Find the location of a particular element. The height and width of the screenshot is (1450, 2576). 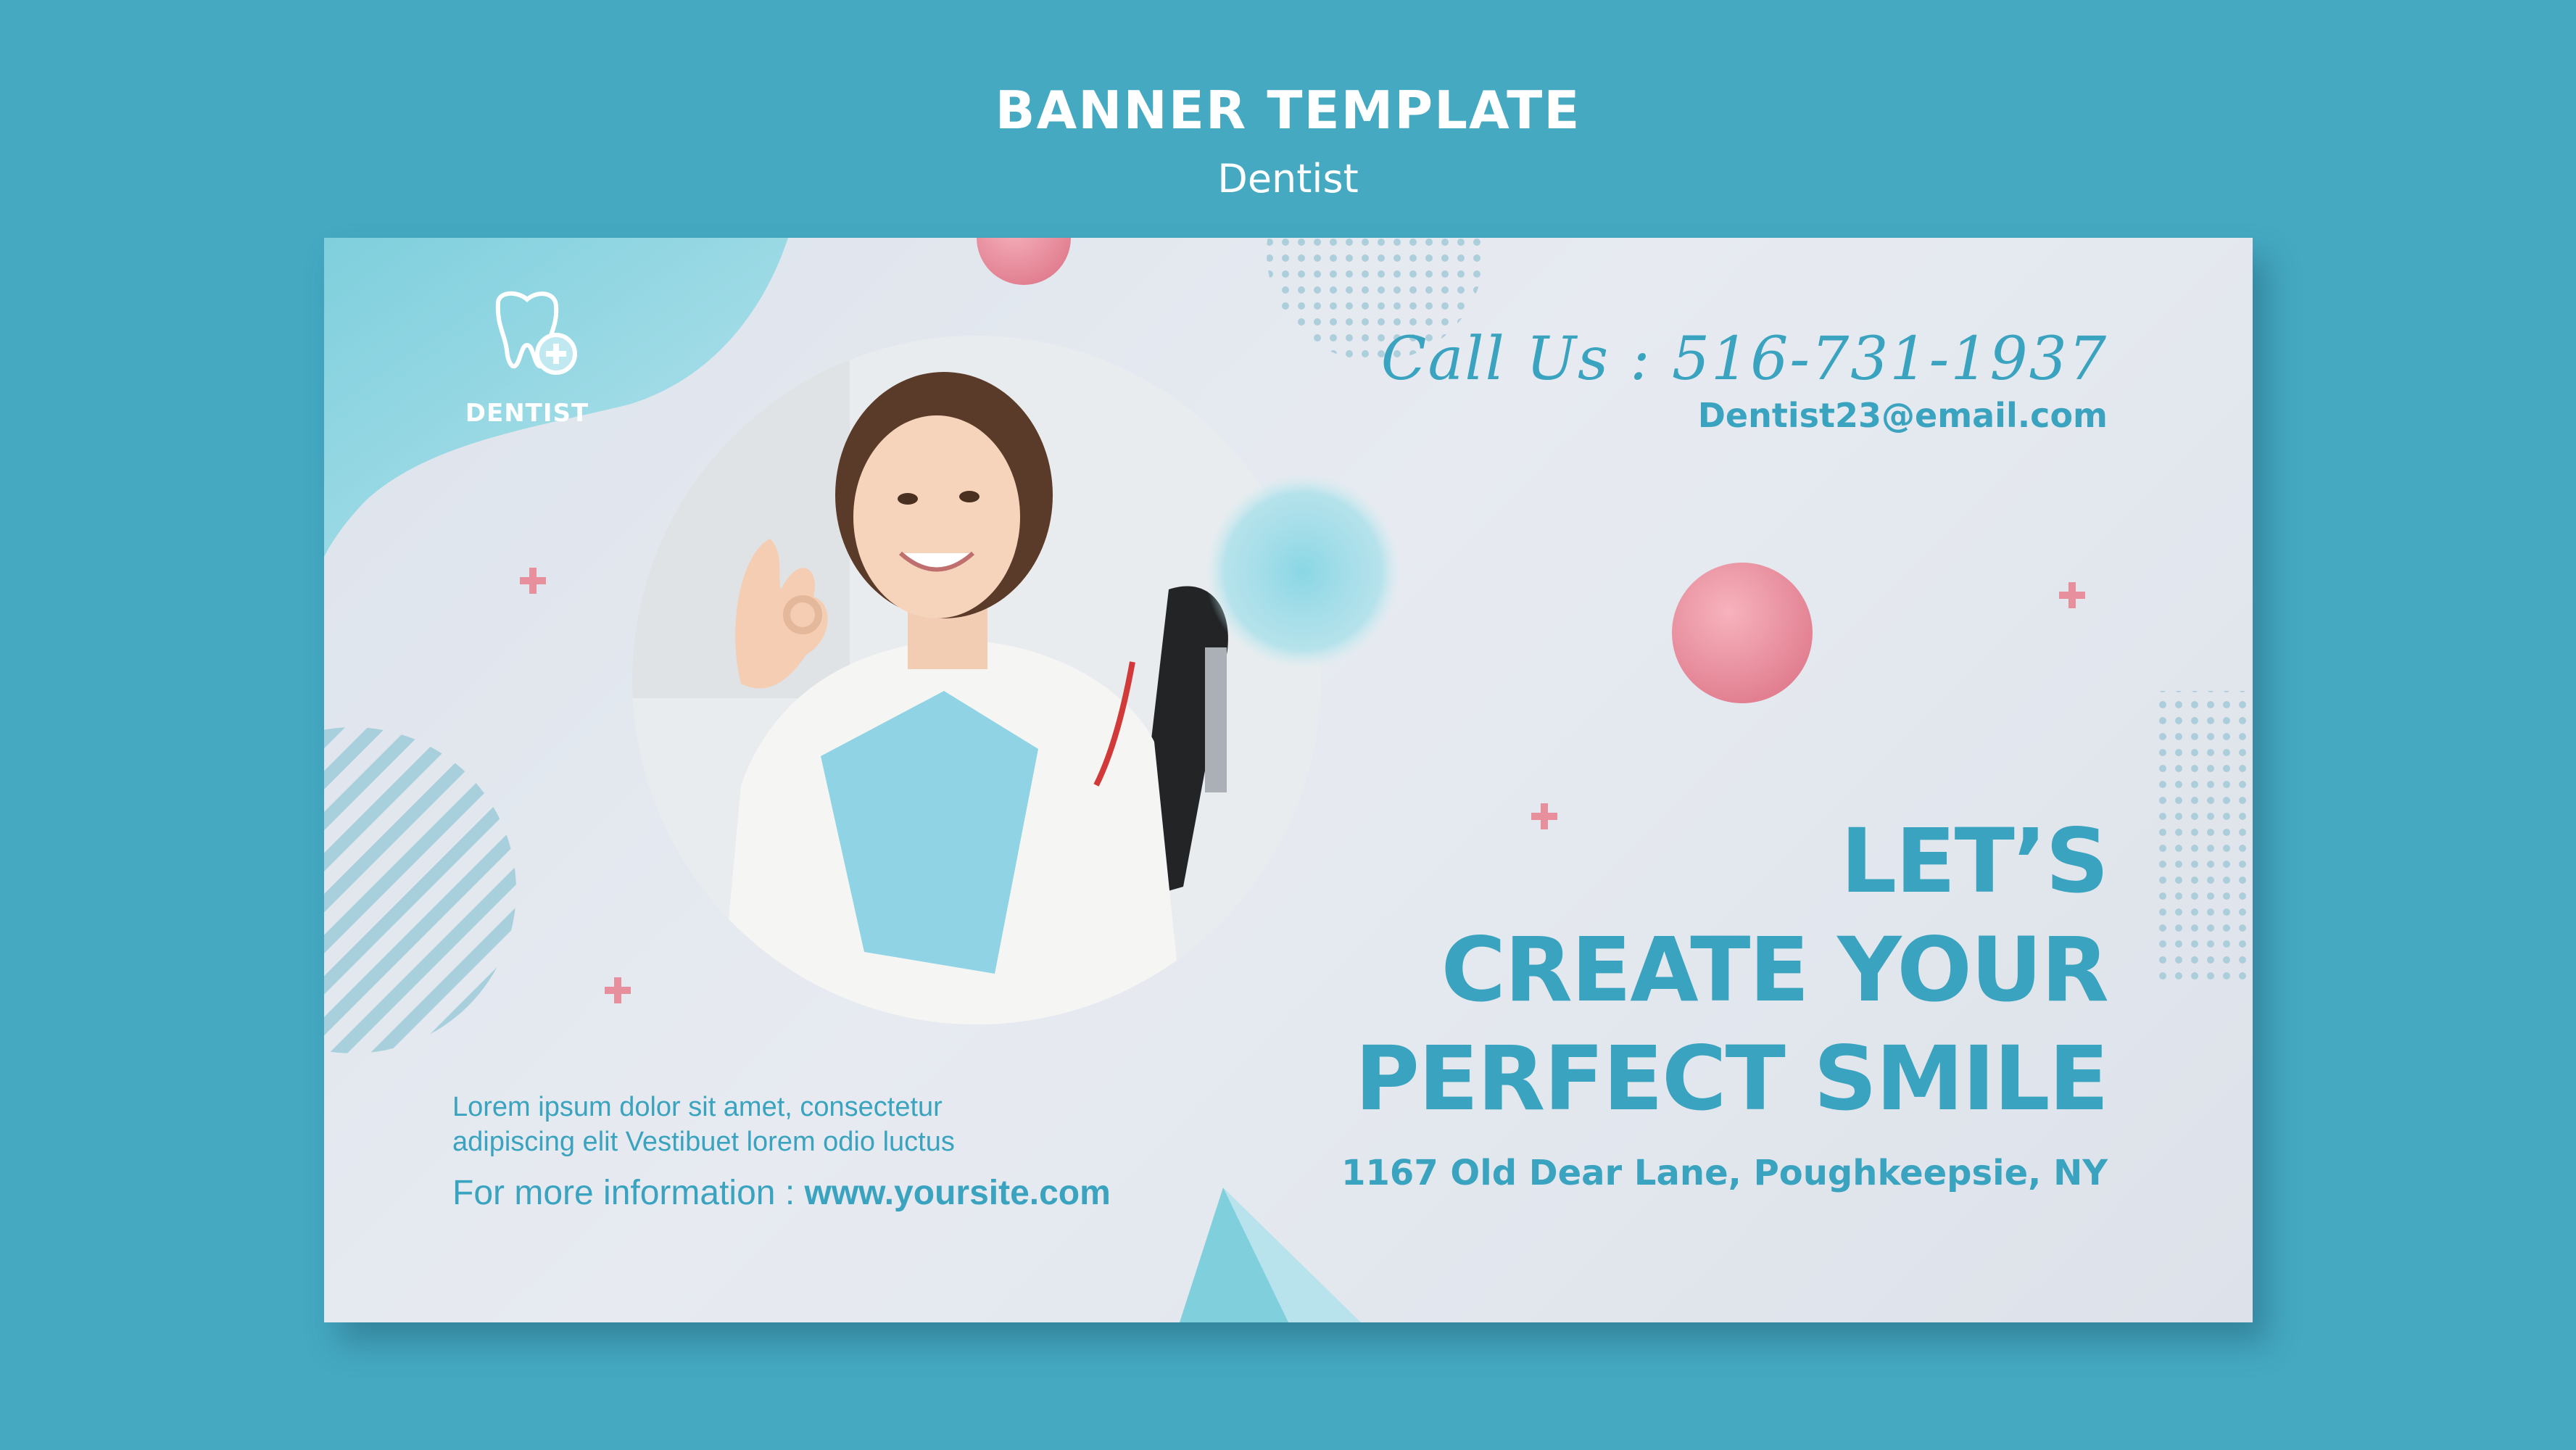

more-info-label: For more information : is located at coordinates (628, 1193).